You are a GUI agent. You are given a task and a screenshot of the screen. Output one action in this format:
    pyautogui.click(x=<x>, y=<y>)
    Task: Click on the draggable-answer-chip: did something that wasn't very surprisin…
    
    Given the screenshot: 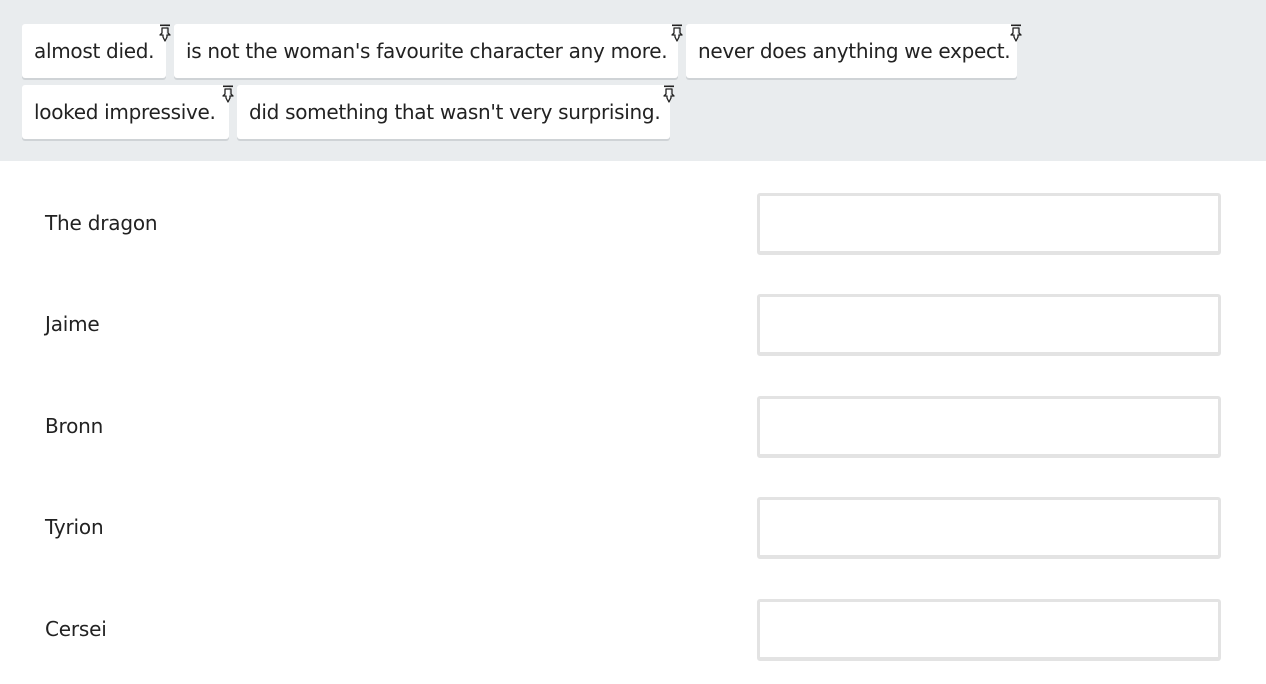 What is the action you would take?
    pyautogui.click(x=456, y=112)
    